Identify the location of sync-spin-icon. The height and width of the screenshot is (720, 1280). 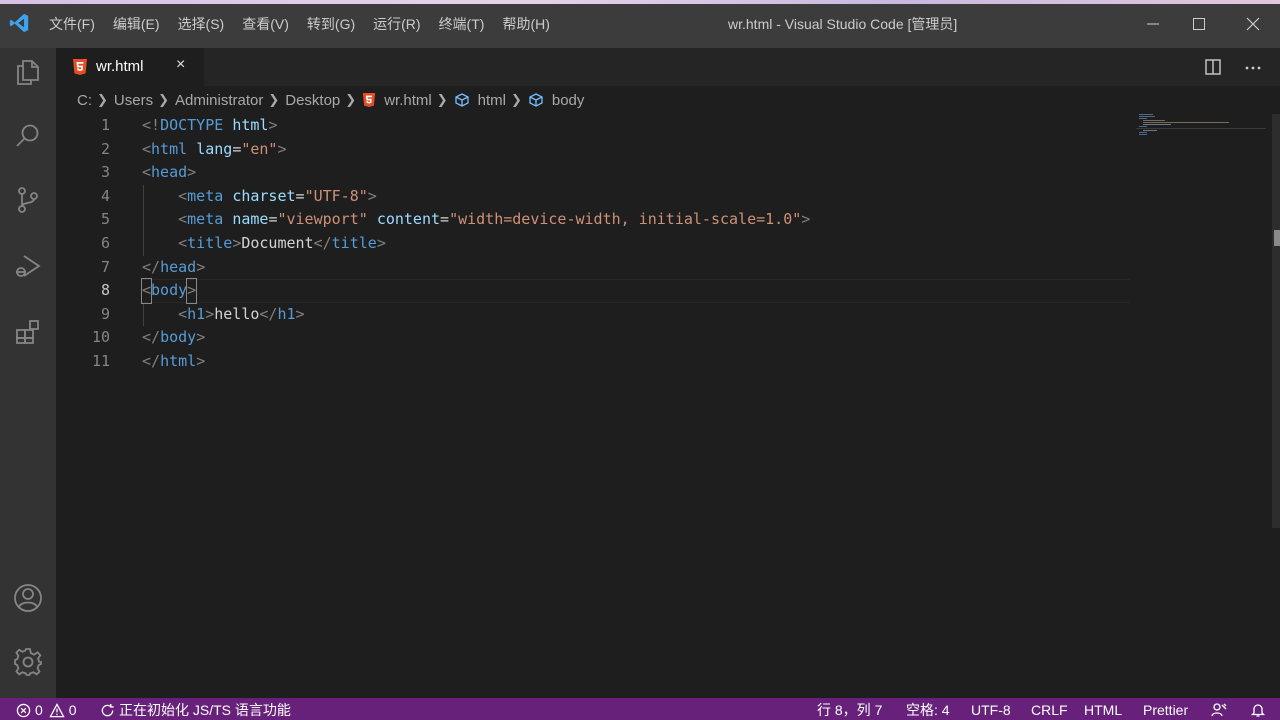
(107, 709).